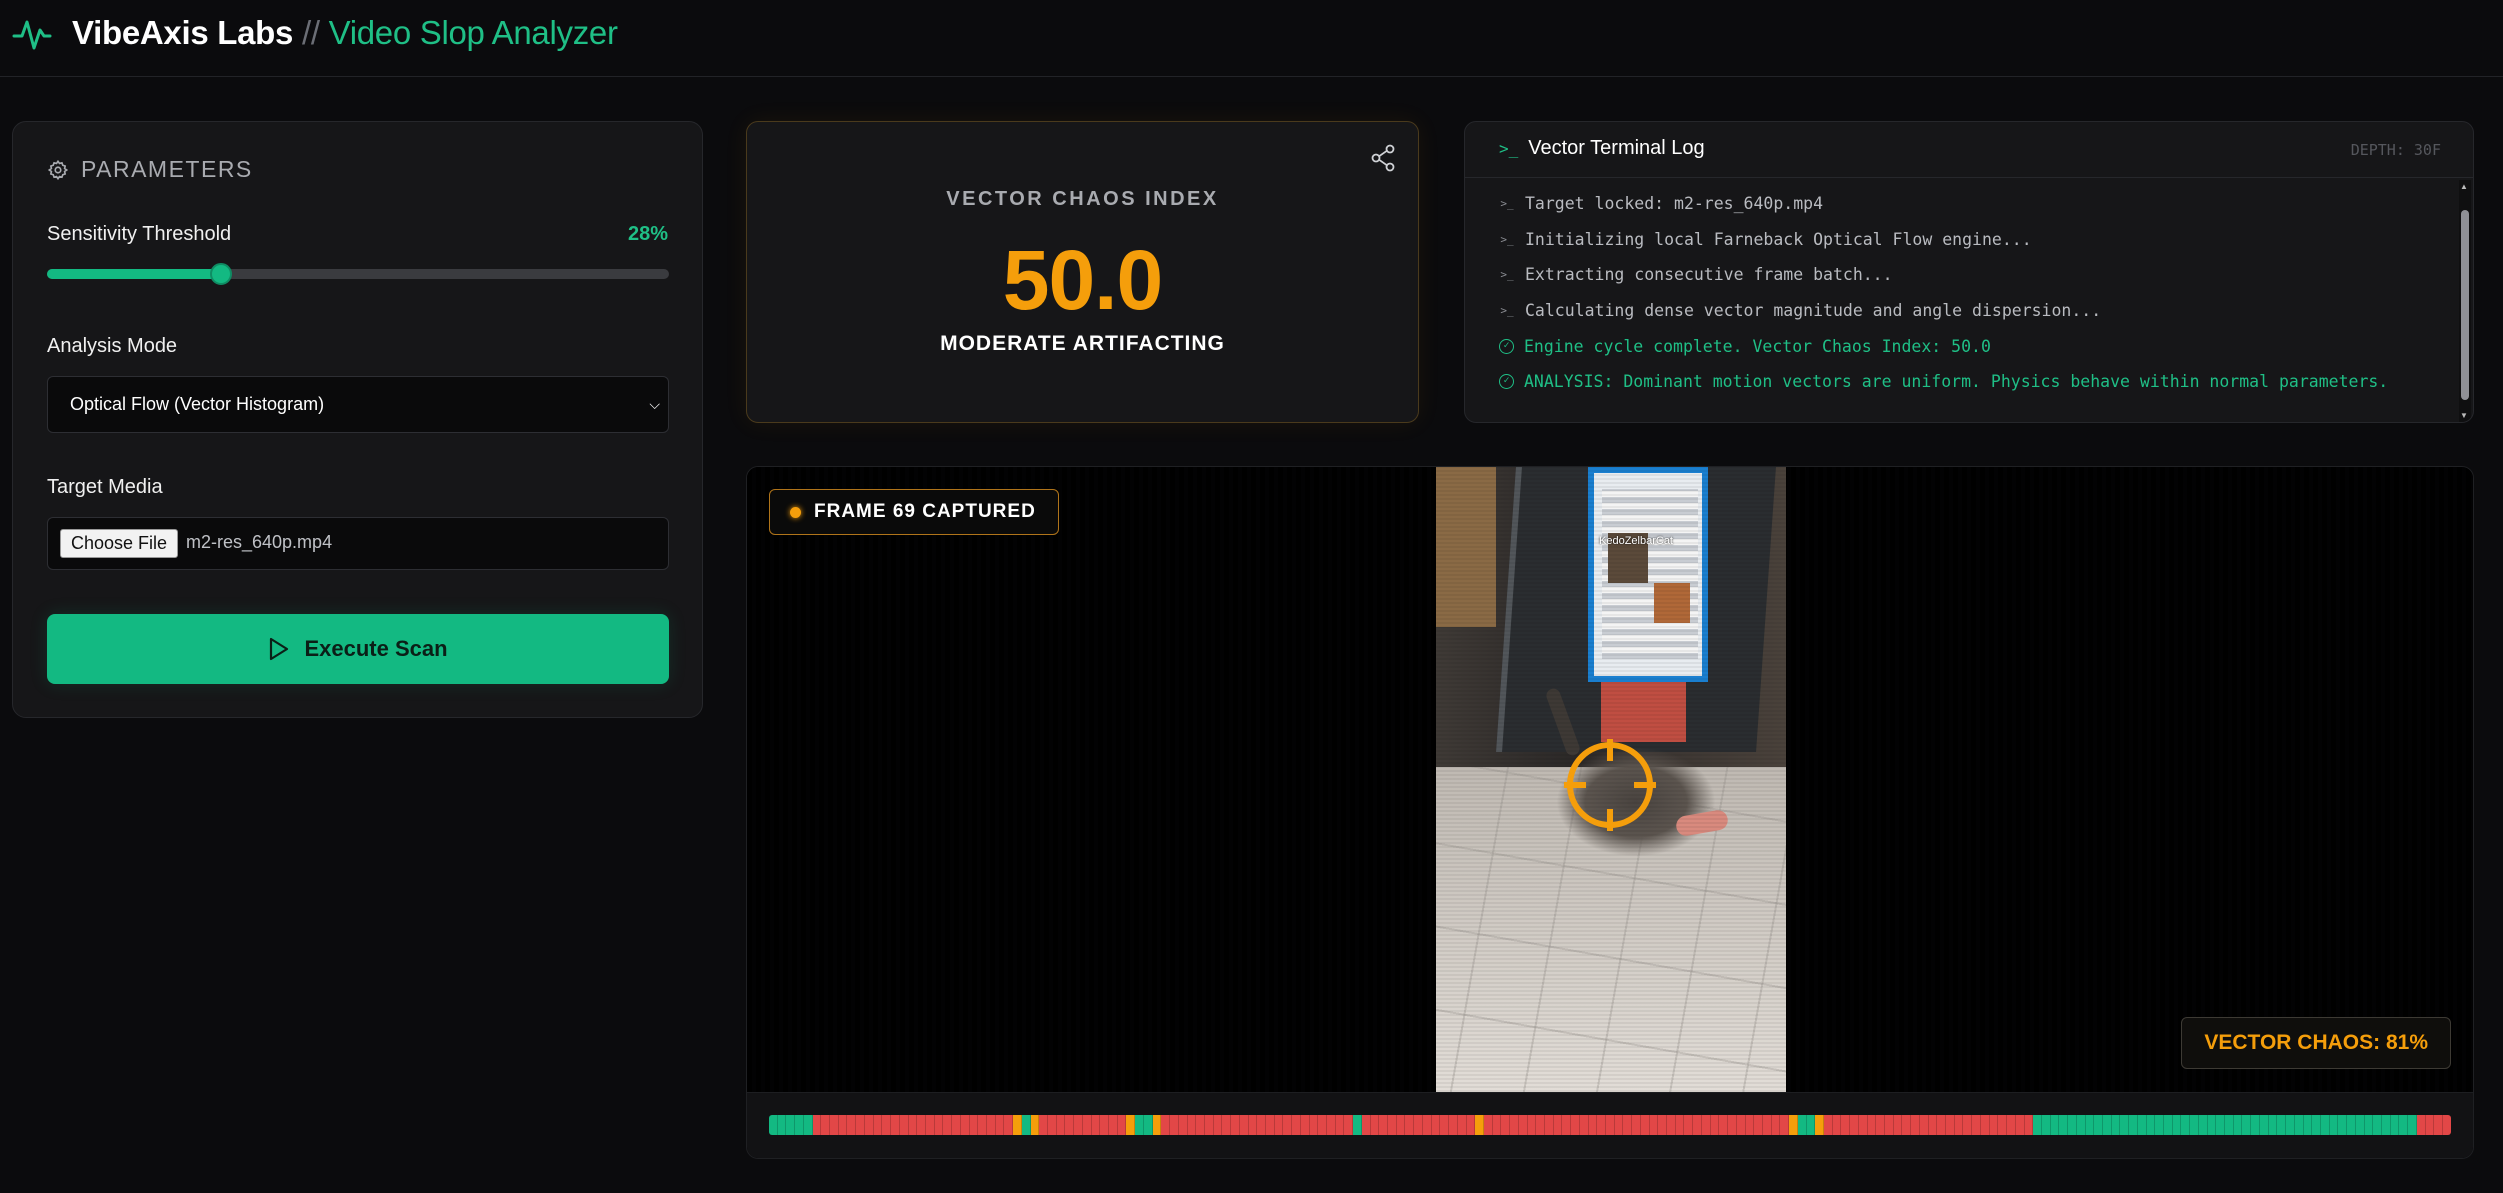 This screenshot has height=1193, width=2503. I want to click on slider-thumb, so click(221, 274).